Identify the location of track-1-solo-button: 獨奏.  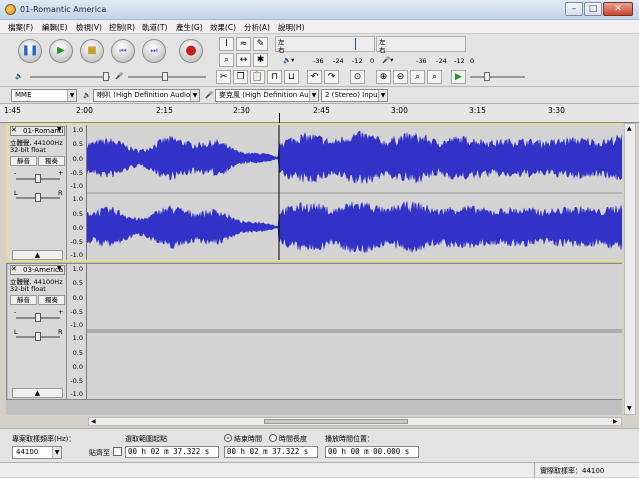
(51, 161).